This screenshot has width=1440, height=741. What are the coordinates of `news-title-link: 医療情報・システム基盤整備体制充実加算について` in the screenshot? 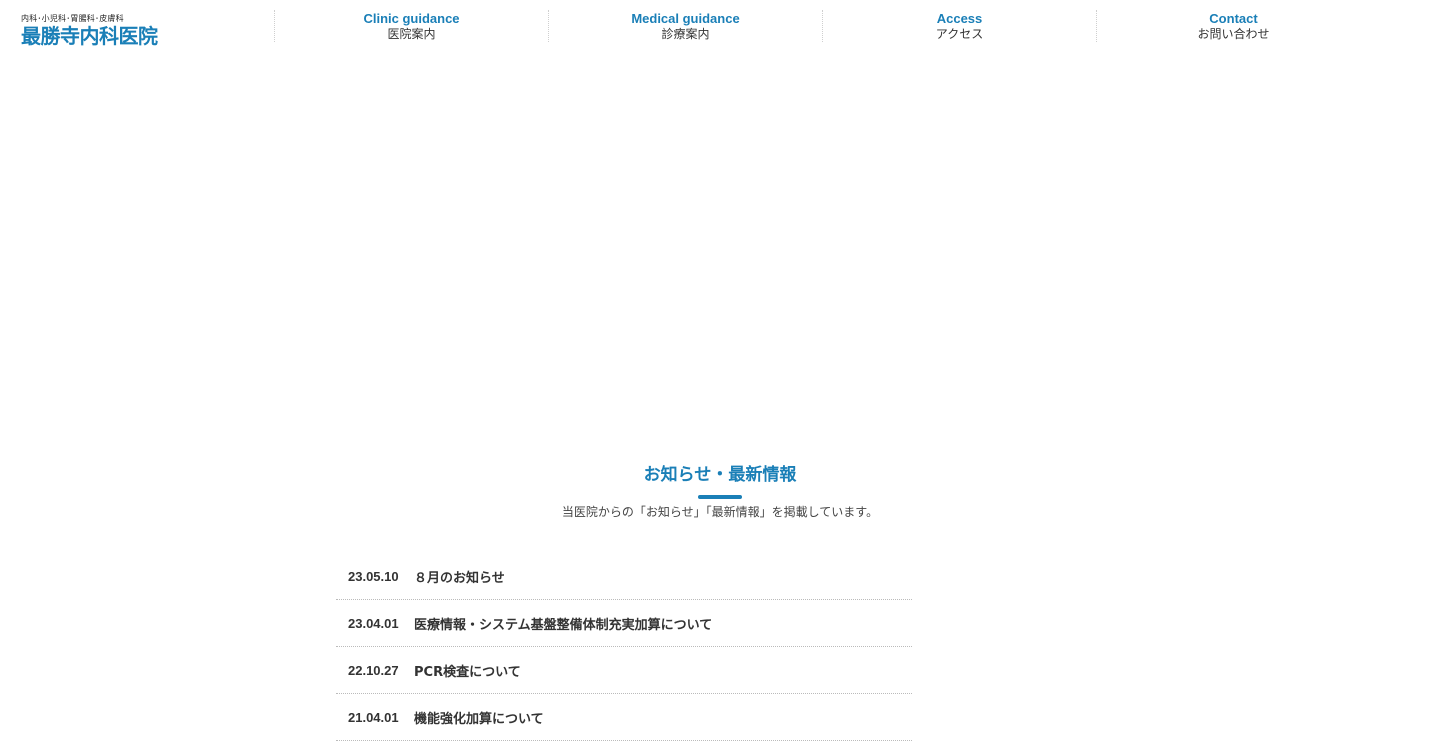 It's located at (563, 623).